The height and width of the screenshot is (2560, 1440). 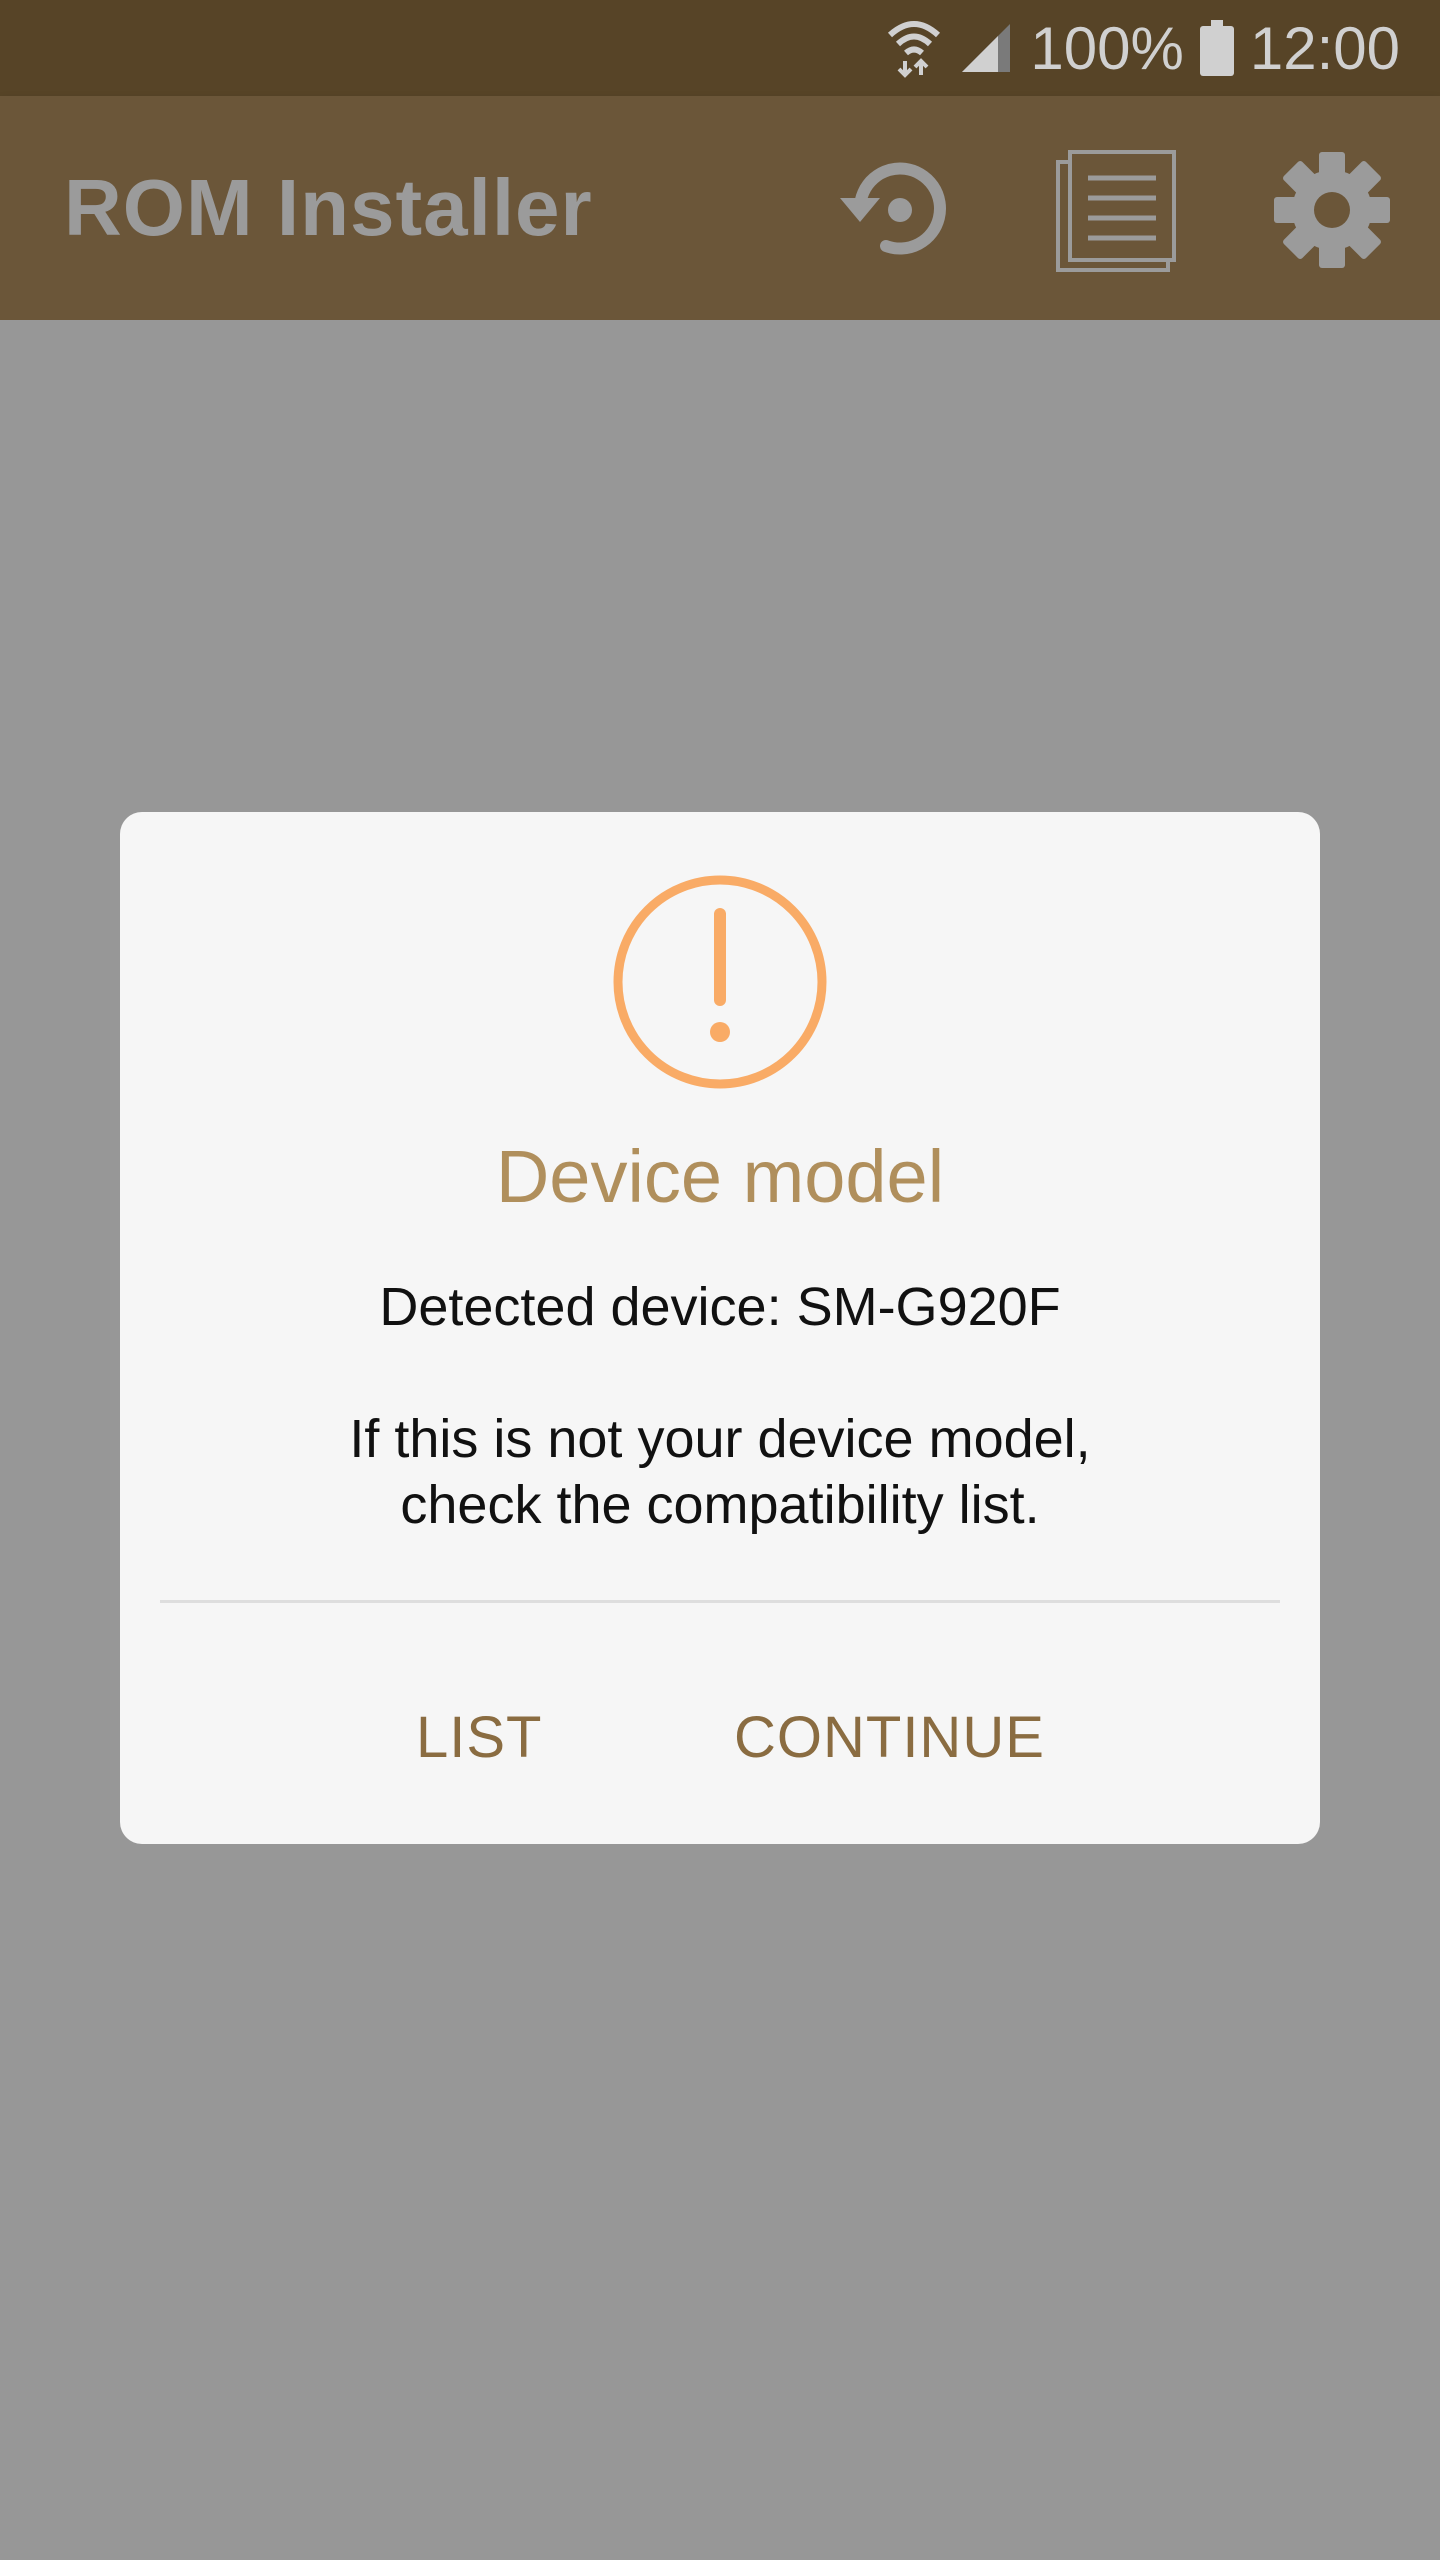 What do you see at coordinates (479, 1737) in the screenshot?
I see `list-button: LIST` at bounding box center [479, 1737].